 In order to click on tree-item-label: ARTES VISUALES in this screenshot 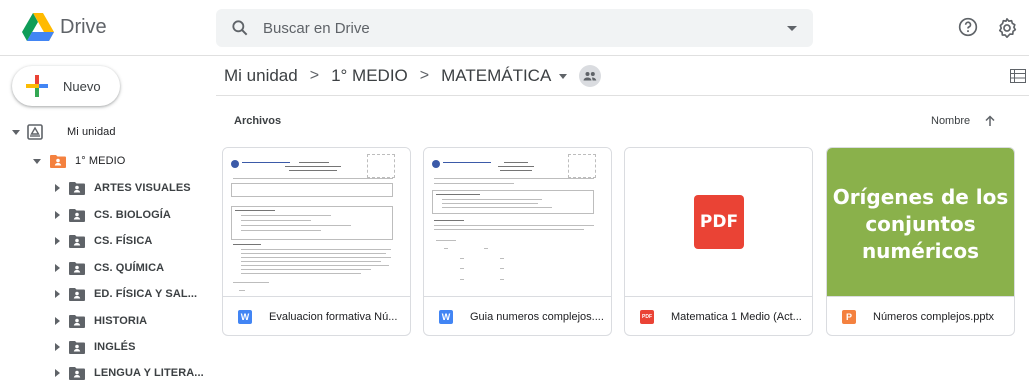, I will do `click(142, 188)`.